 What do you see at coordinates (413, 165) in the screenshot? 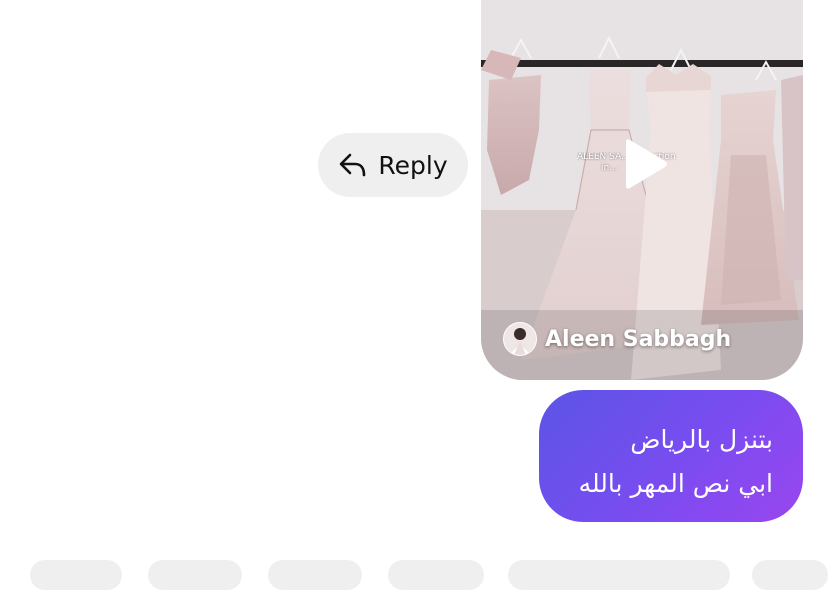
I see `reply-label: Reply` at bounding box center [413, 165].